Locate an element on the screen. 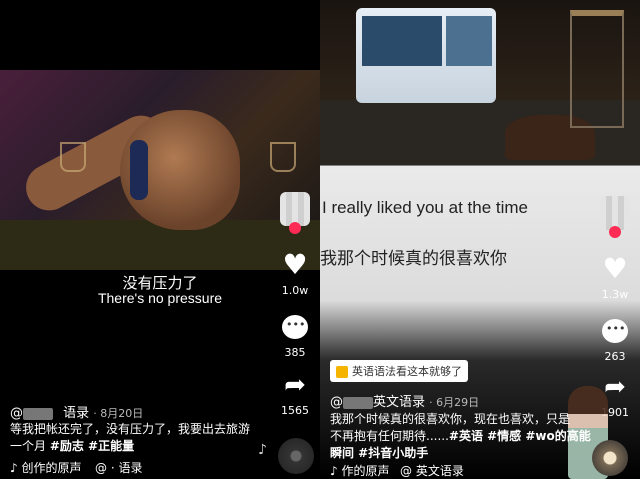 The width and height of the screenshot is (640, 479). scene-microphone is located at coordinates (139, 170).